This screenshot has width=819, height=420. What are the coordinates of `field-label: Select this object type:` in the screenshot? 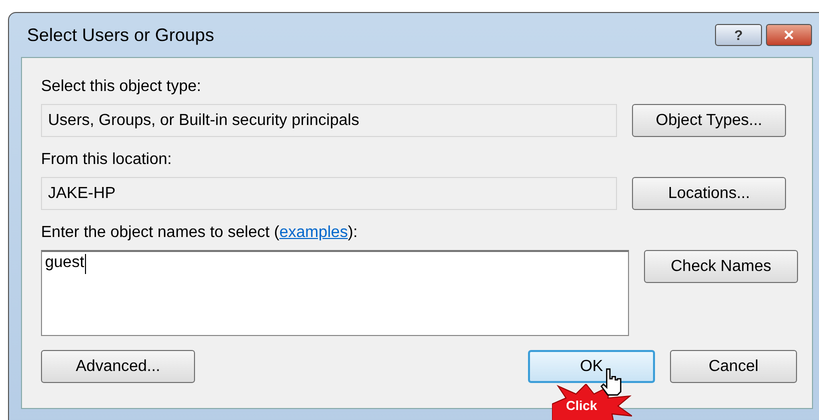 It's located at (121, 87).